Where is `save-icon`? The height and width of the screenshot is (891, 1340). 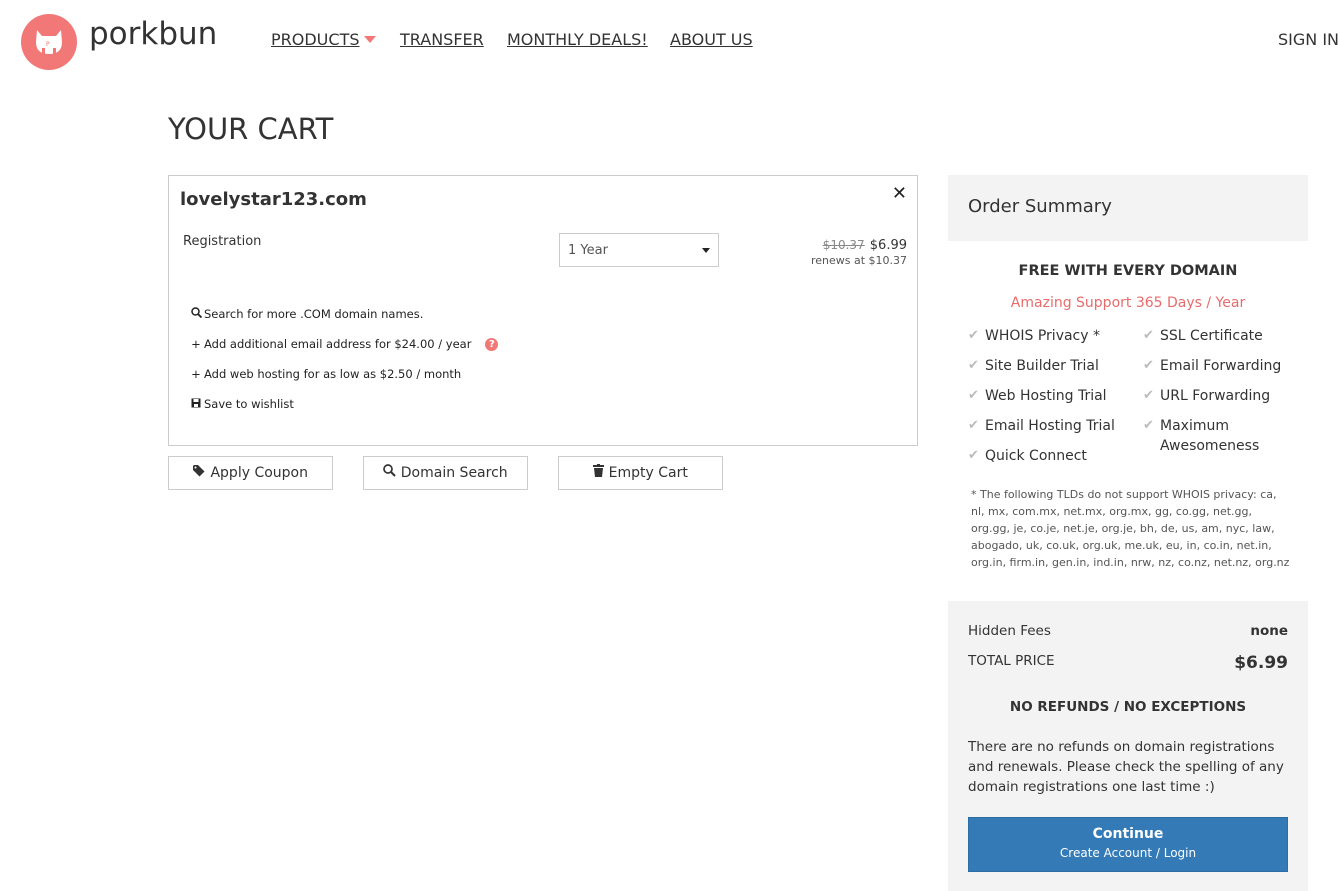 save-icon is located at coordinates (196, 404).